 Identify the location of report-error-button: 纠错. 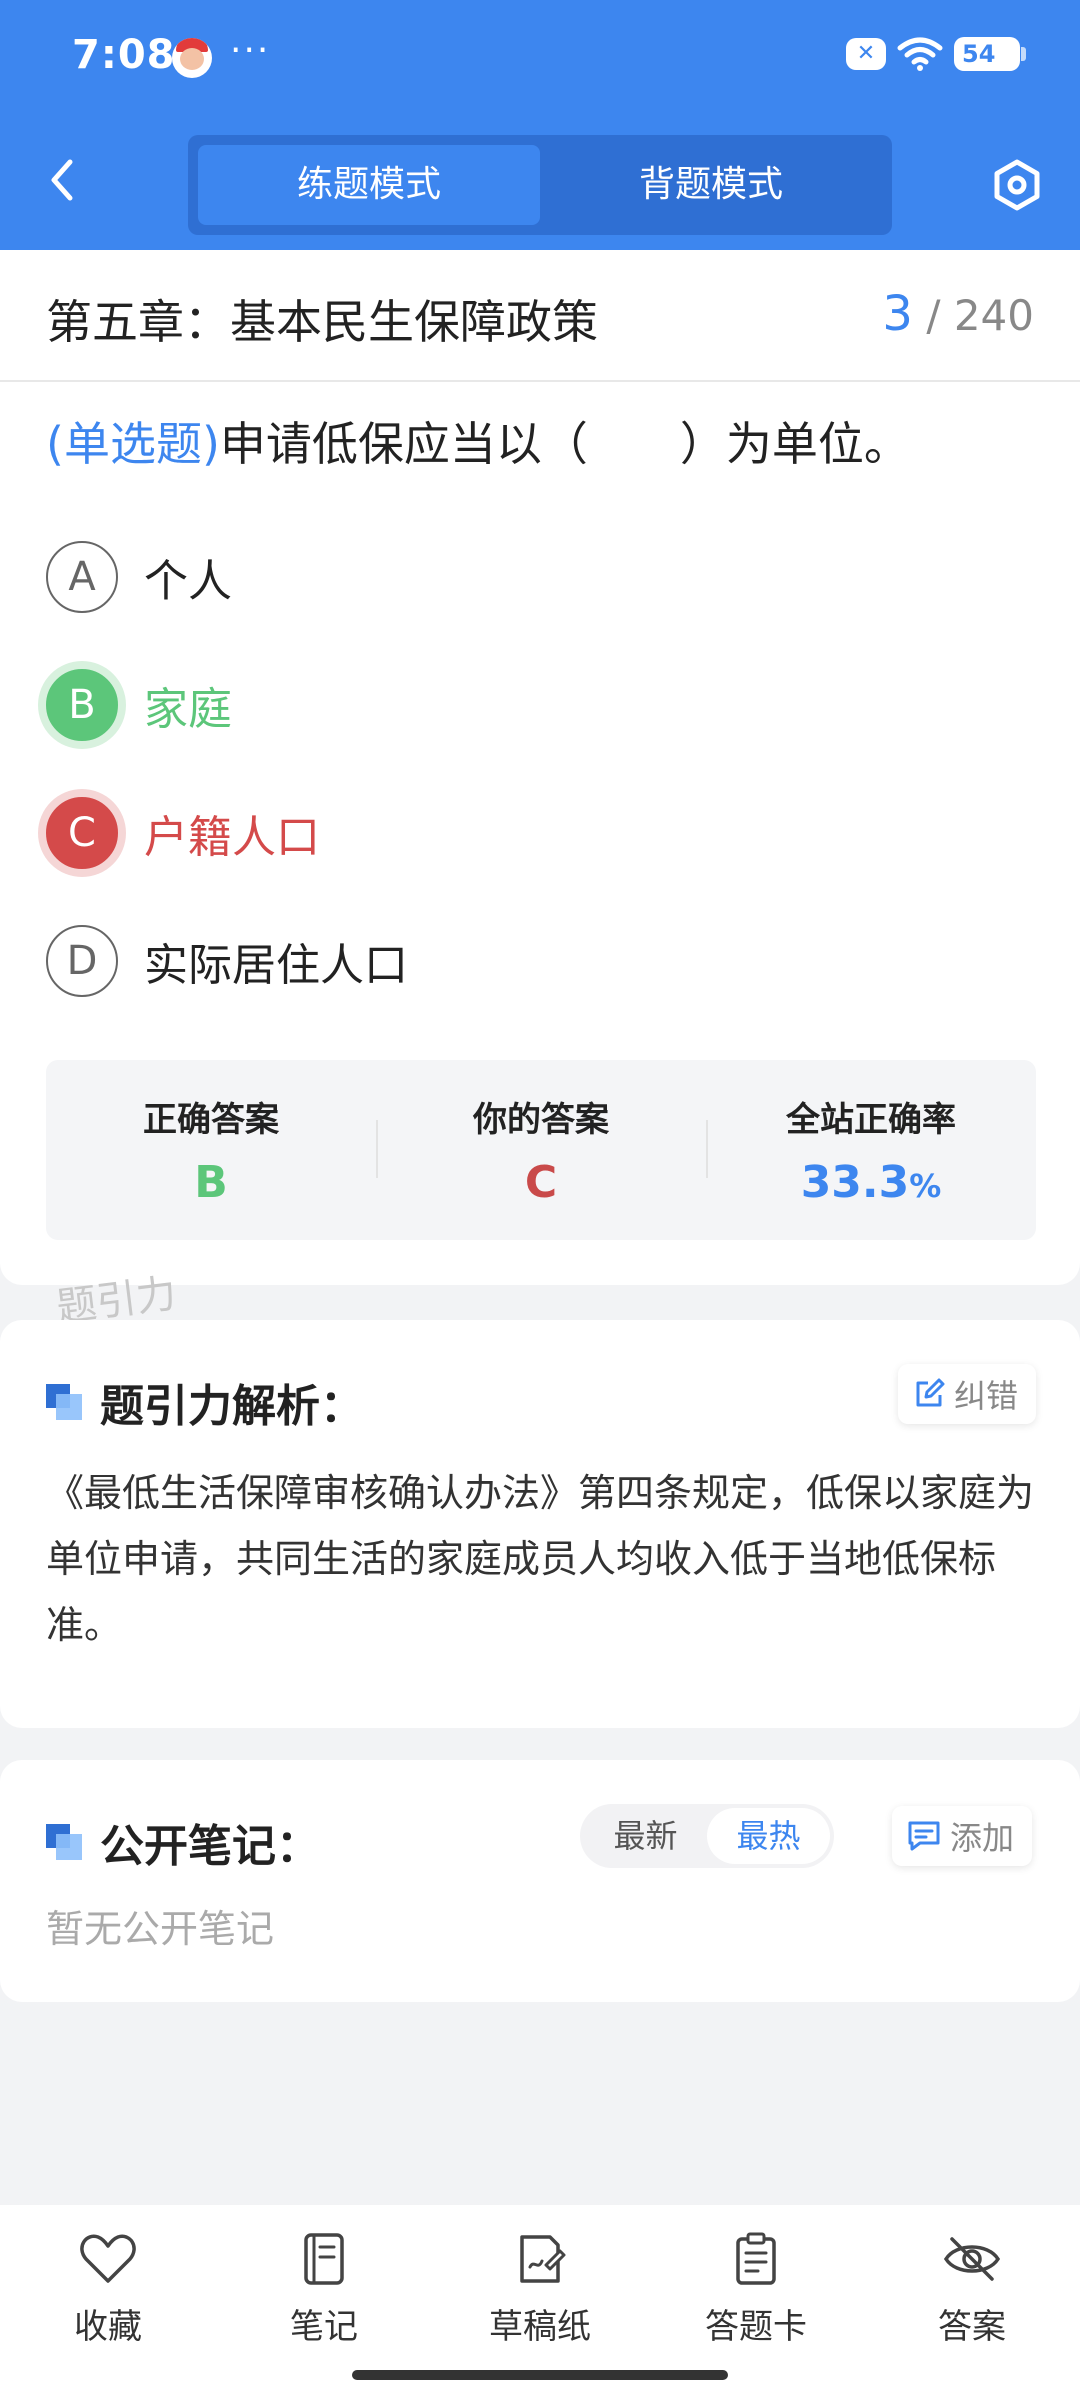
(967, 1394).